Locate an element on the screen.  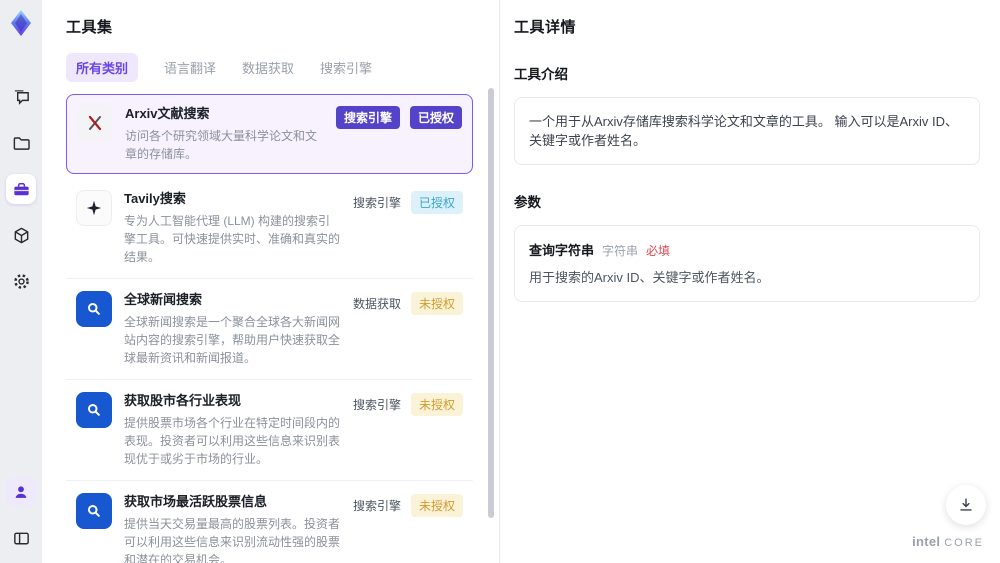
list-scrollbar is located at coordinates (491, 320).